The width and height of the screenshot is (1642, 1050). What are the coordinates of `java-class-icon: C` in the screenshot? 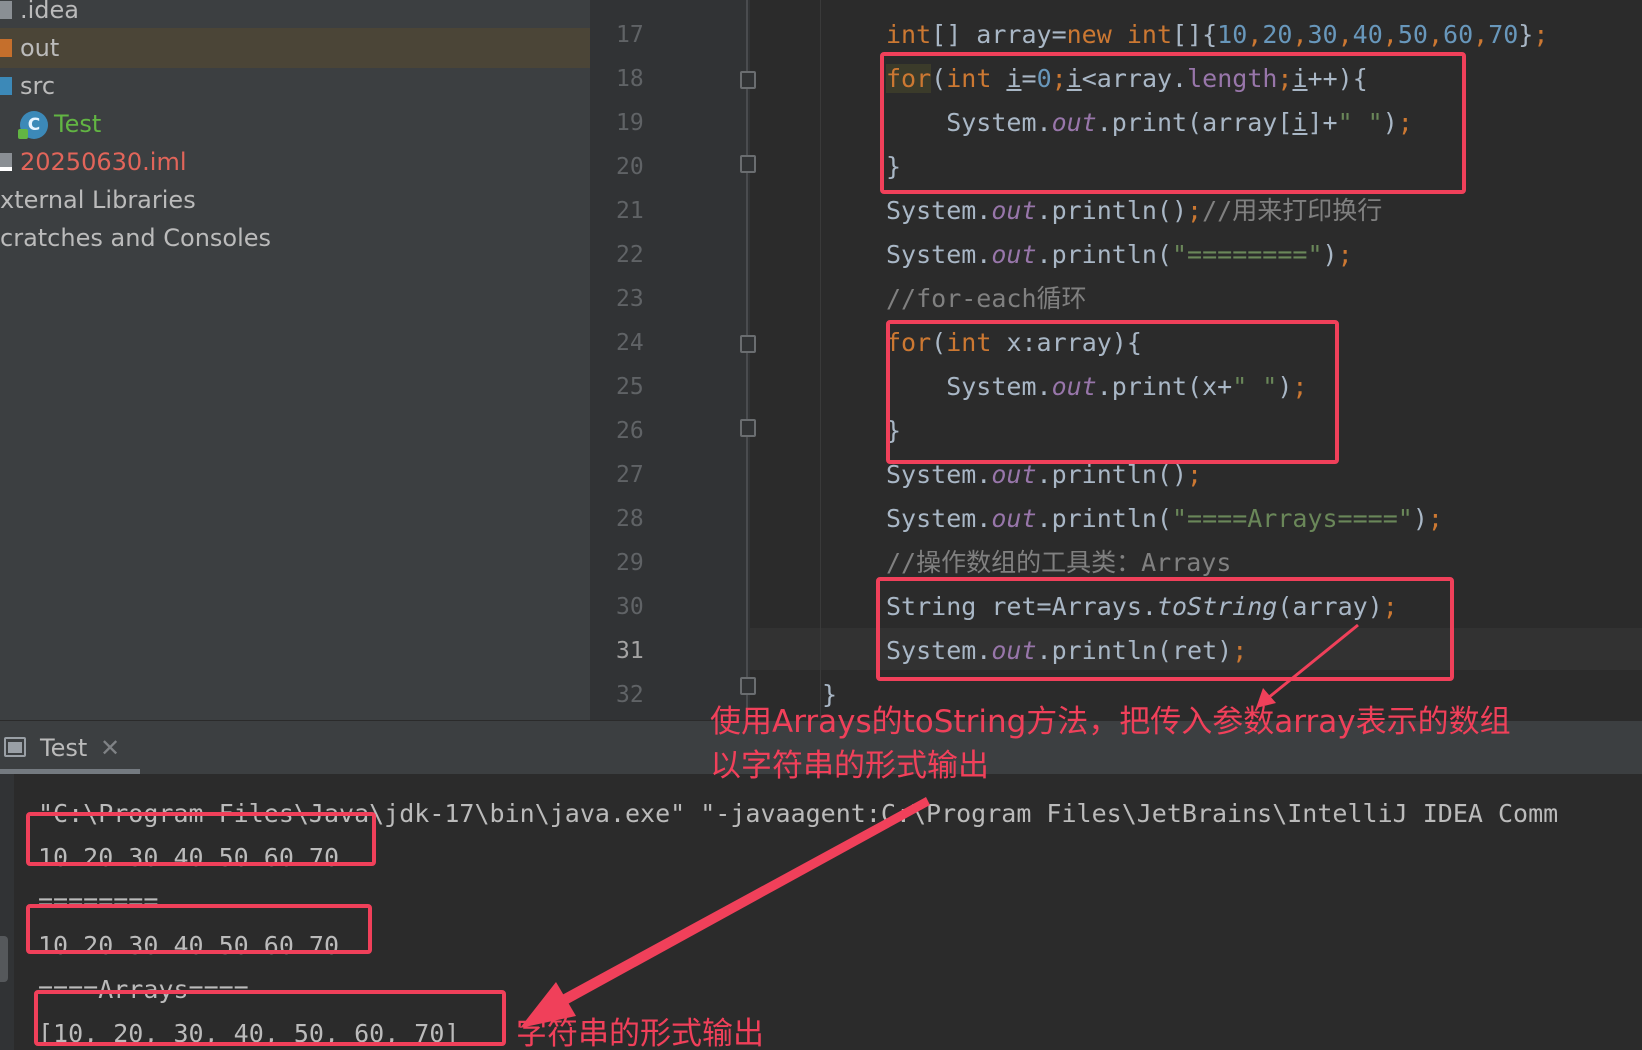 It's located at (33, 125).